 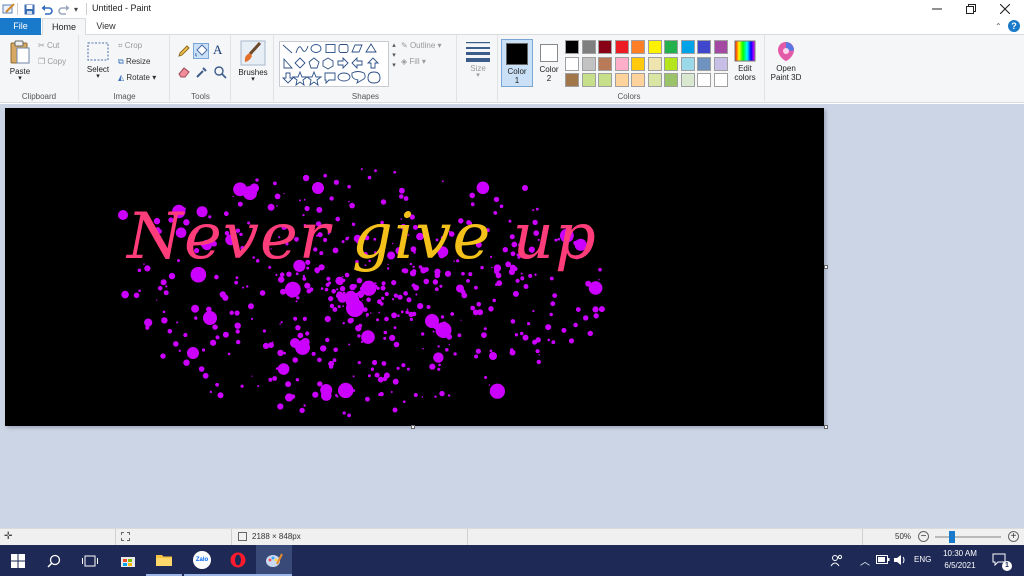 I want to click on start-button, so click(x=18, y=560).